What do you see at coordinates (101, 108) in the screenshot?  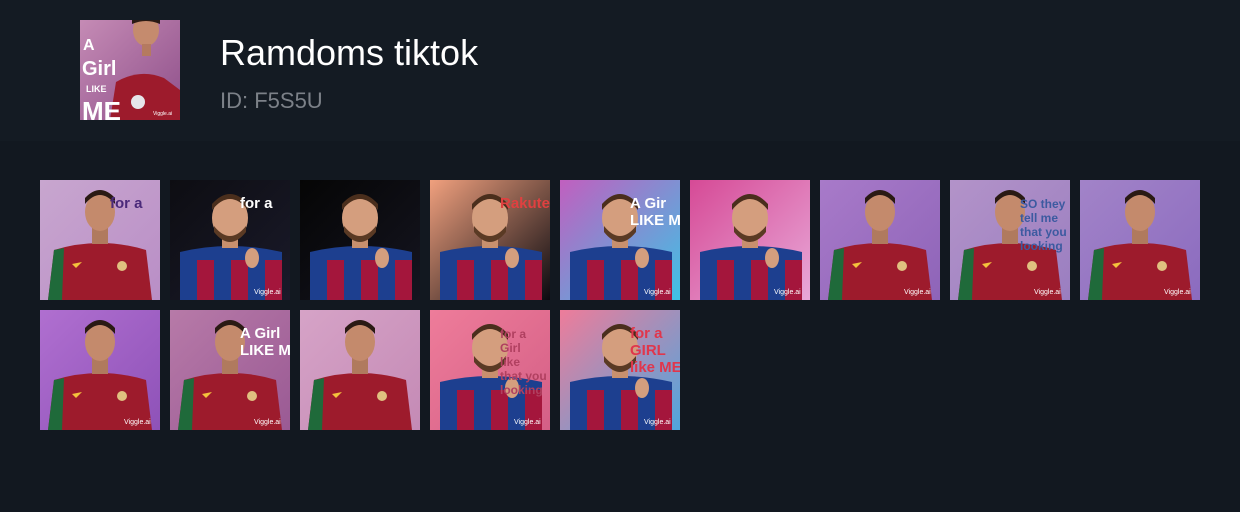 I see `cover-text-me: ME` at bounding box center [101, 108].